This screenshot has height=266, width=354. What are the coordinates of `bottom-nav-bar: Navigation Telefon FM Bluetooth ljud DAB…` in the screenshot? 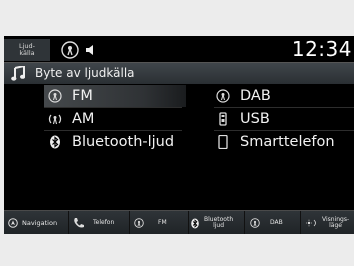 It's located at (179, 222).